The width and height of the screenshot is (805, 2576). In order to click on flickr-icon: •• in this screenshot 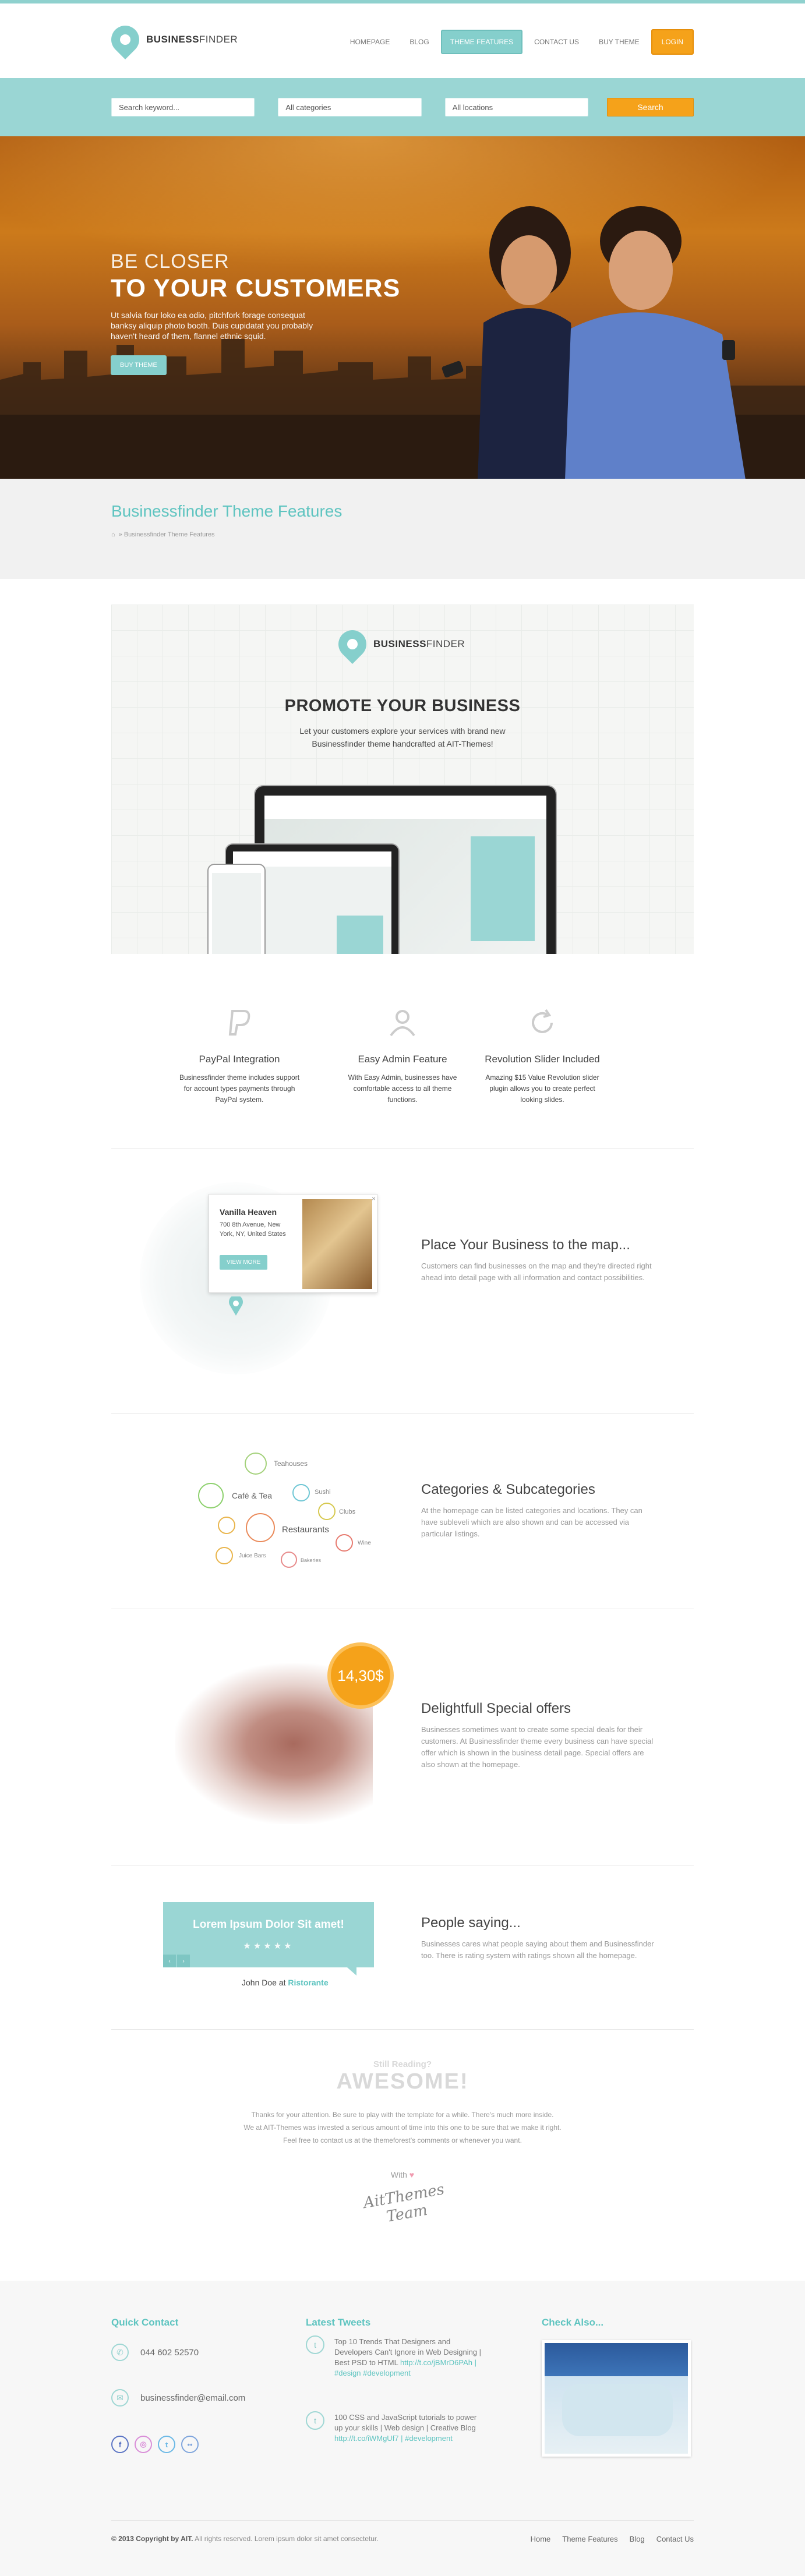, I will do `click(190, 2444)`.